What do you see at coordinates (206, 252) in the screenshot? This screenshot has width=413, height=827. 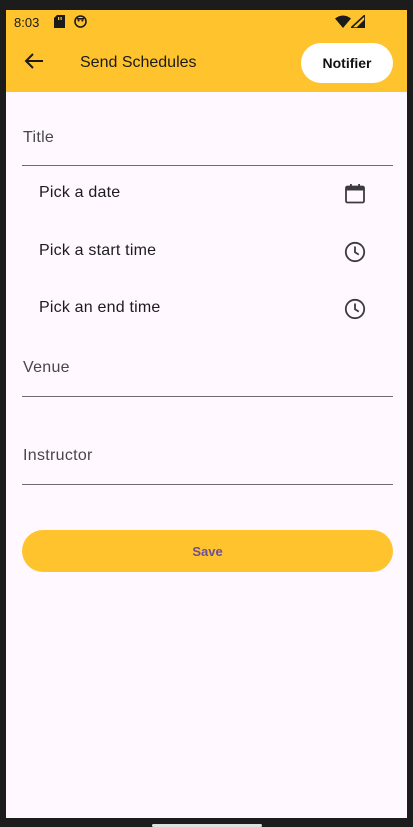 I see `pick-start-time-tile: Pick a start time` at bounding box center [206, 252].